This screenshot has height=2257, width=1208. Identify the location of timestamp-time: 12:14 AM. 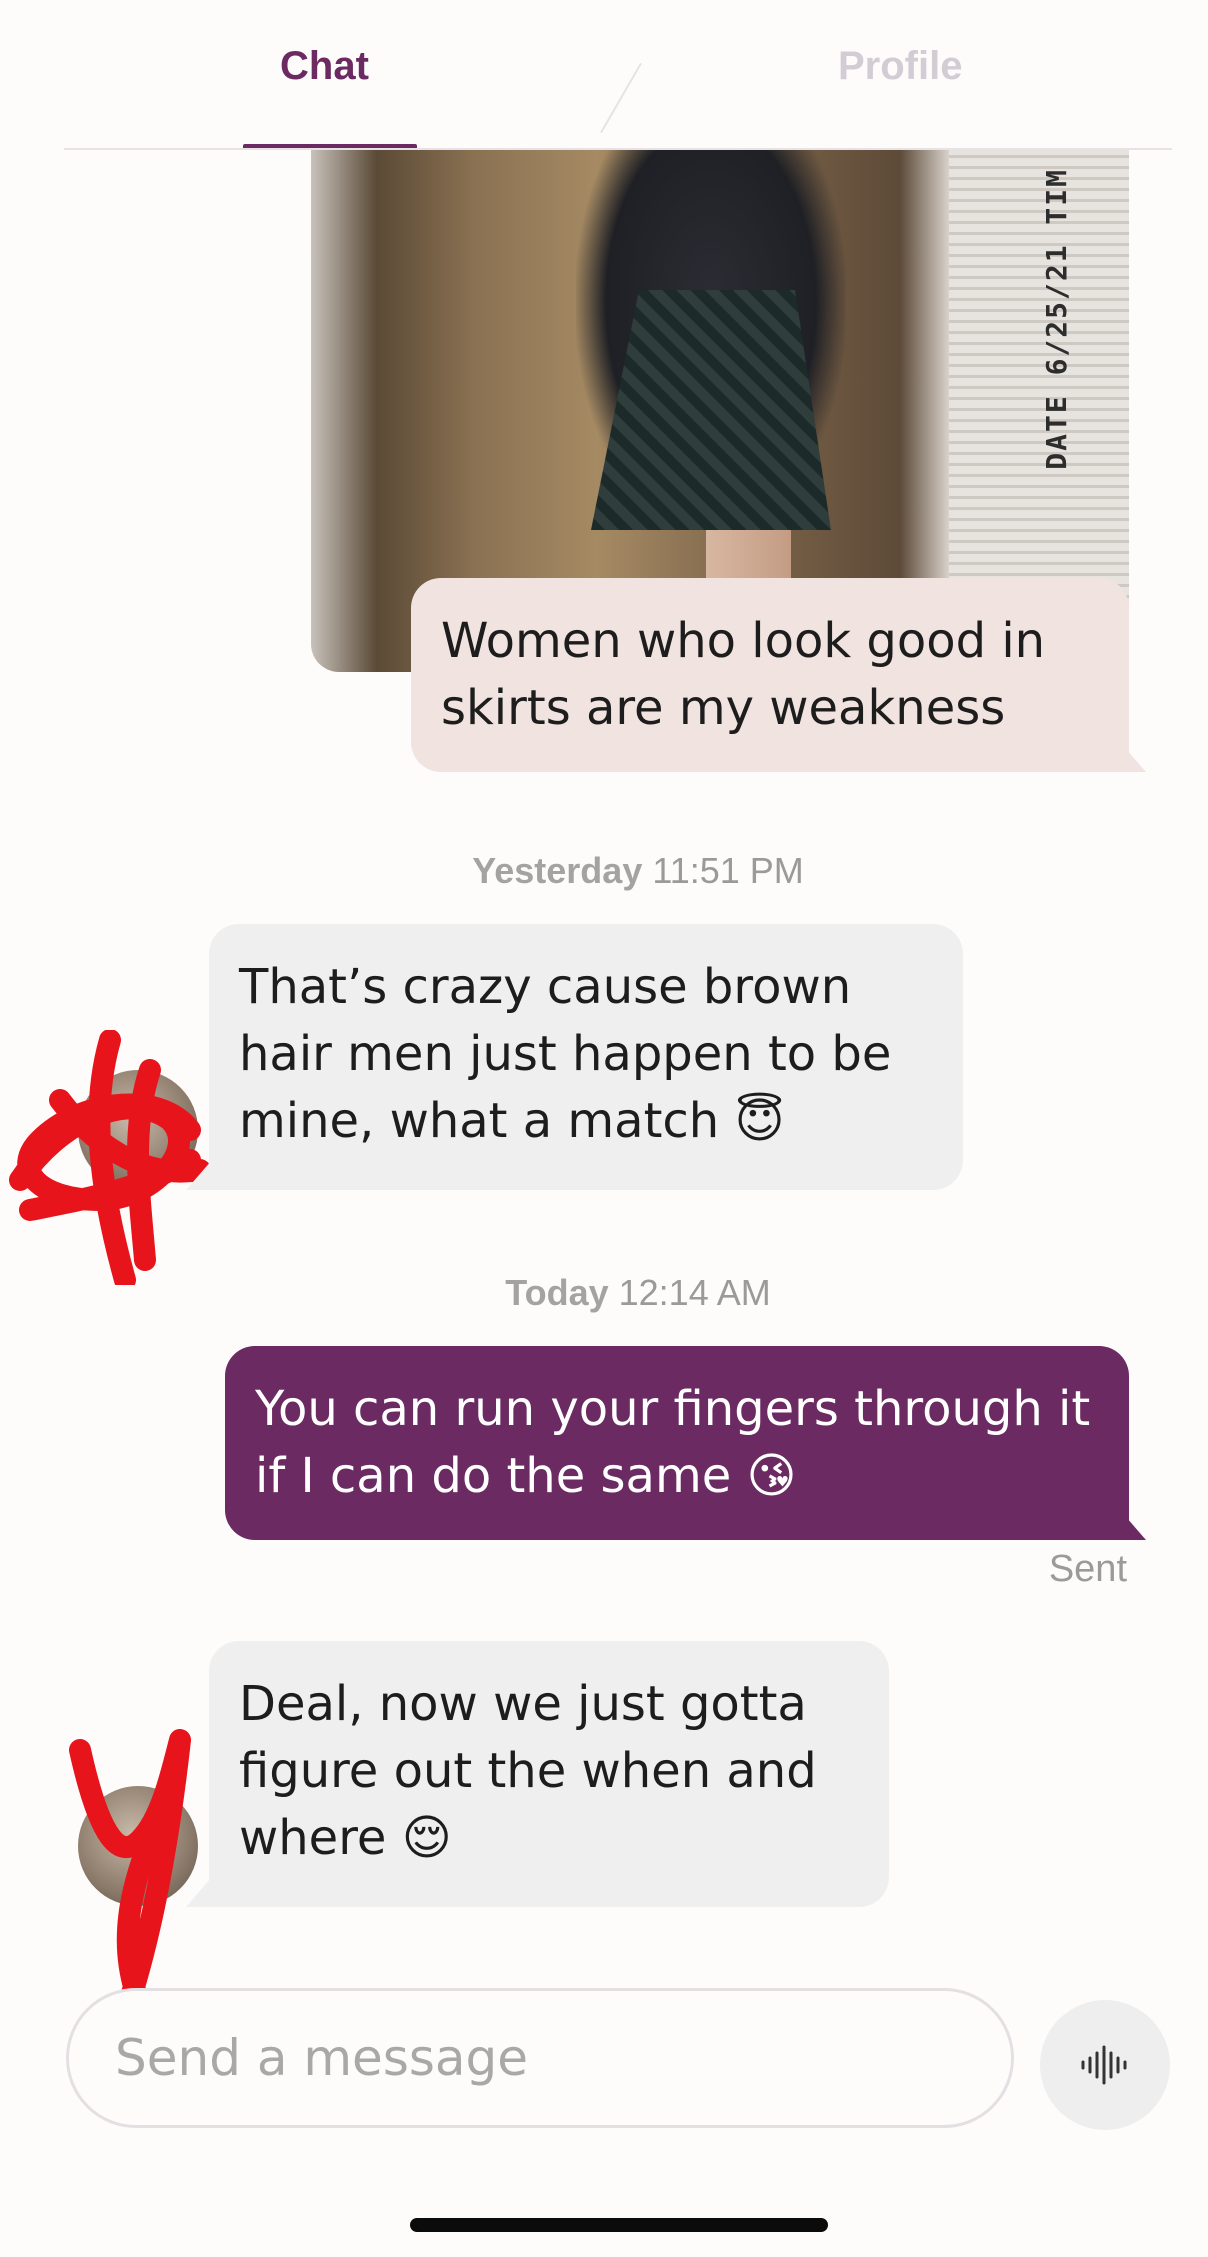
(694, 1292).